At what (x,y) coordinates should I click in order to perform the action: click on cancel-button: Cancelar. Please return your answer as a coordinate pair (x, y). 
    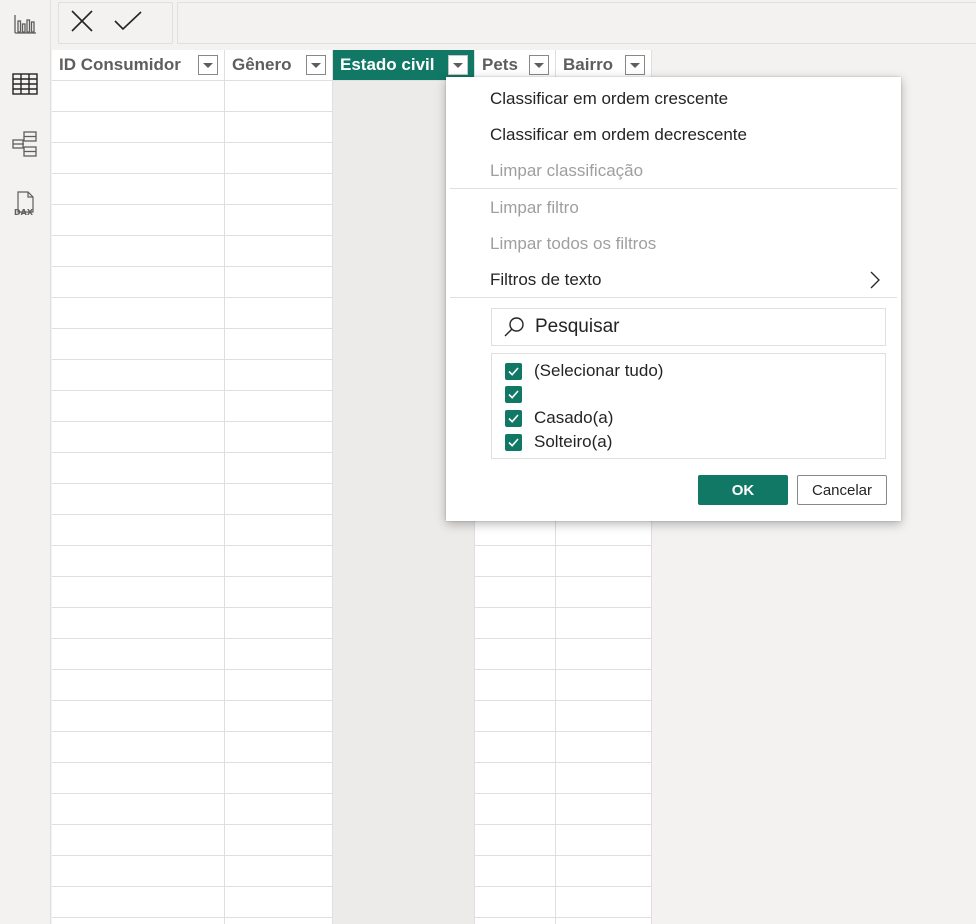
    Looking at the image, I should click on (842, 490).